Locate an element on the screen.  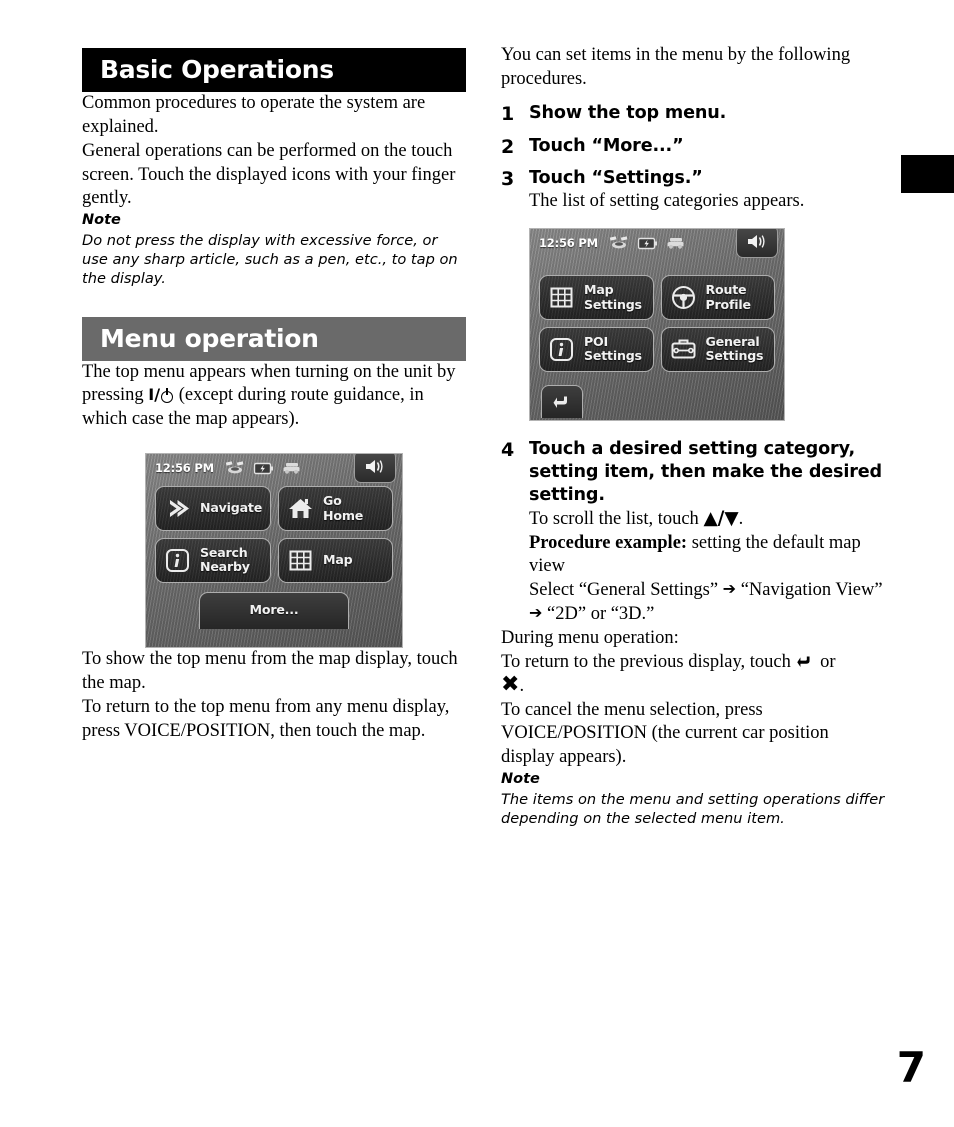
settings-label-route-profile: Route Profile is located at coordinates (728, 297).